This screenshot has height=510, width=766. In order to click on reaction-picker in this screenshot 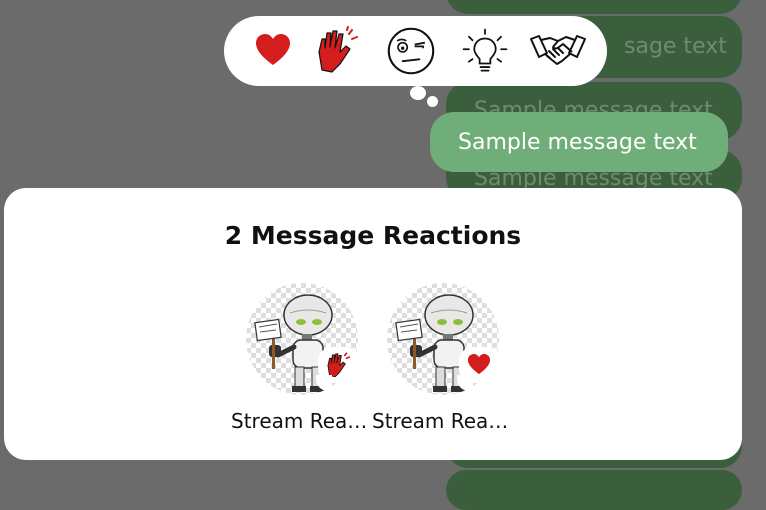, I will do `click(415, 61)`.